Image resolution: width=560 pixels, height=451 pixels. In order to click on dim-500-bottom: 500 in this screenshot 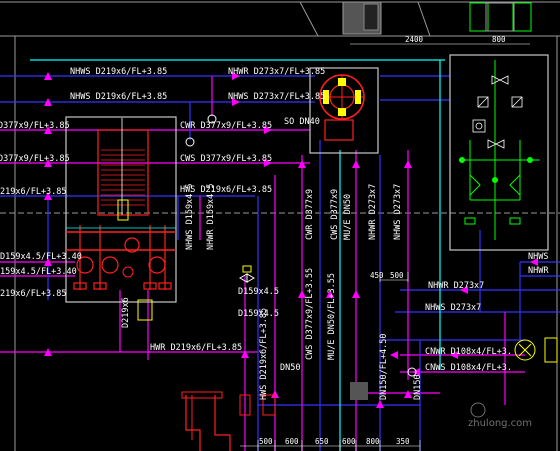, I will do `click(266, 441)`.